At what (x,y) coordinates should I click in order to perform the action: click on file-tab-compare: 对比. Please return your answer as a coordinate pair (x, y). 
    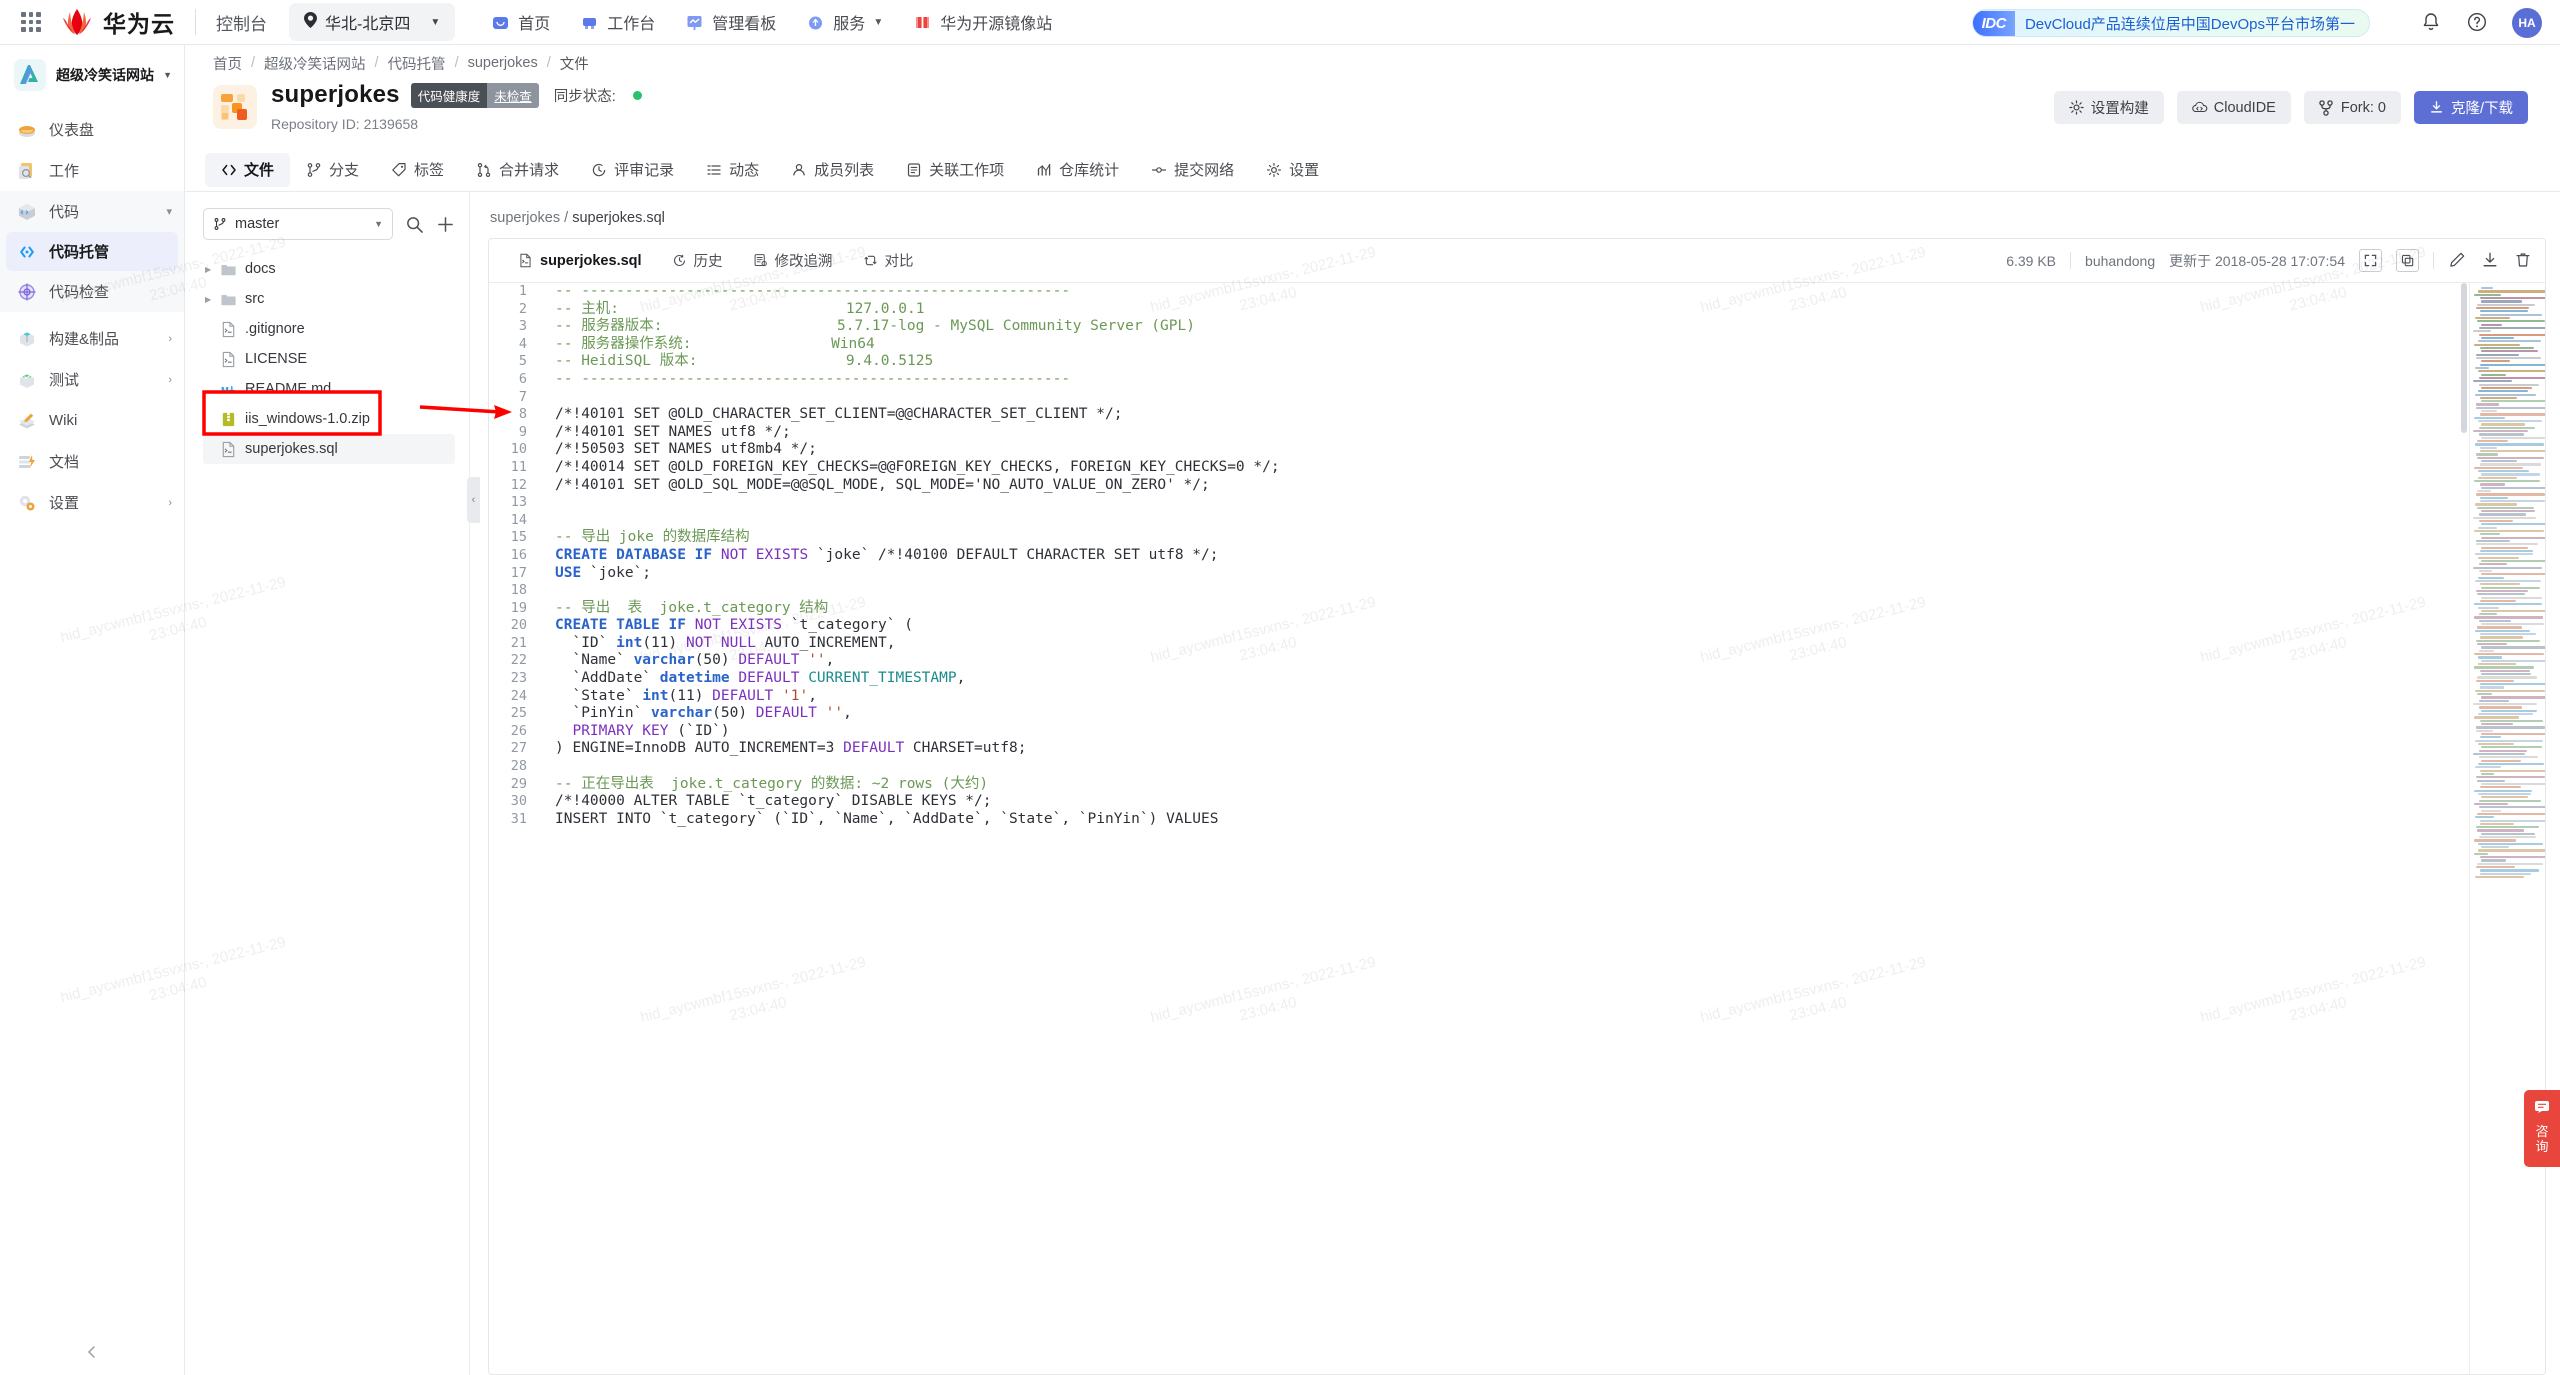
    Looking at the image, I should click on (888, 261).